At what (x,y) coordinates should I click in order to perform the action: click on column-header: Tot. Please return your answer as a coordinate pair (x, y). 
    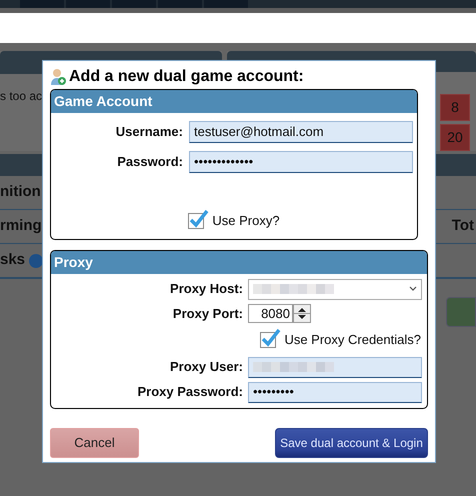
    Looking at the image, I should click on (463, 226).